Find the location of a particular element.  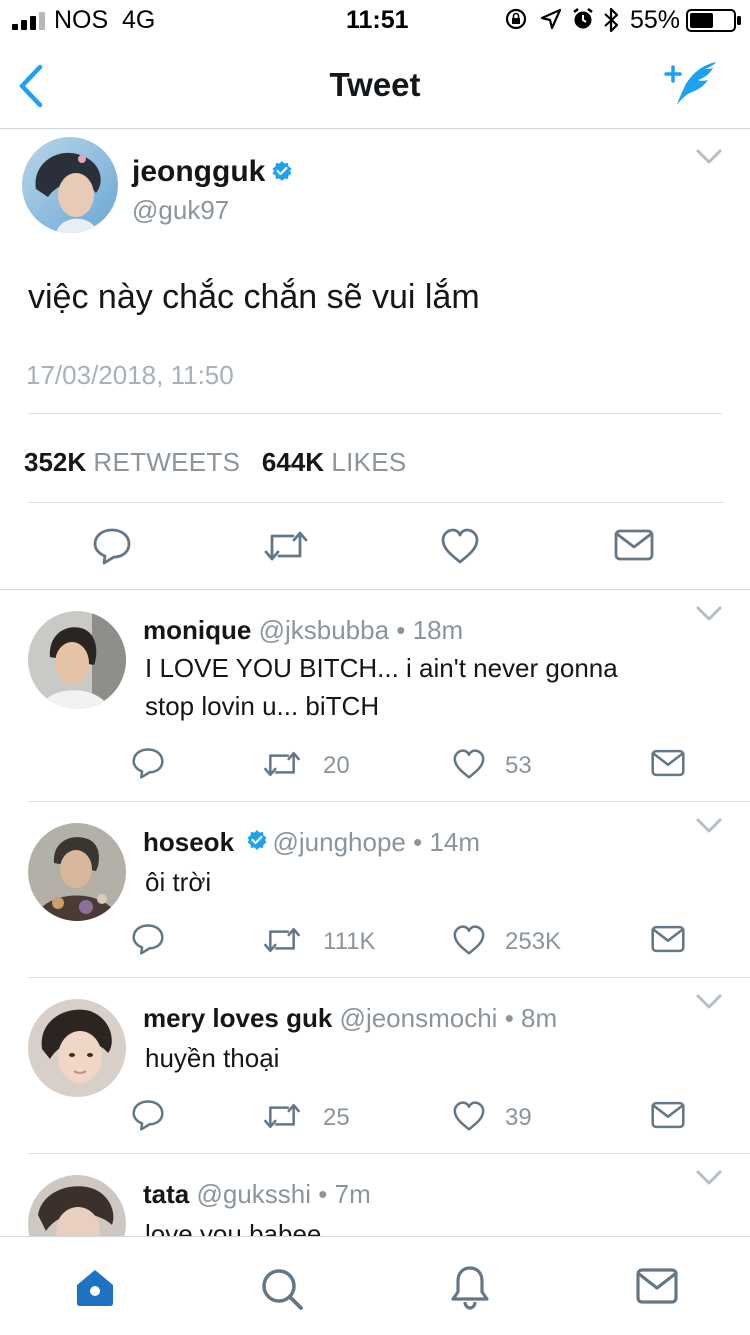

page-title: Tweet is located at coordinates (375, 84).